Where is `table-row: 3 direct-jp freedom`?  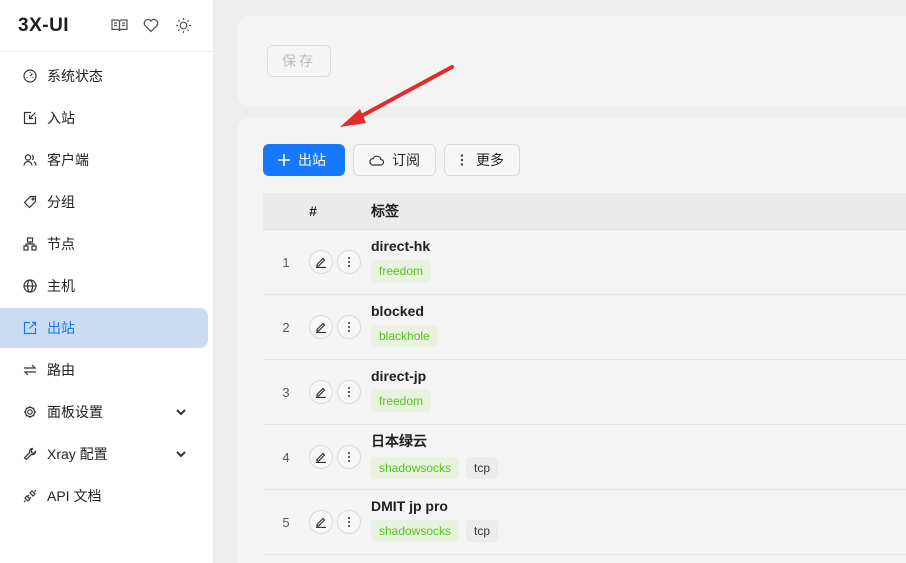 table-row: 3 direct-jp freedom is located at coordinates (584, 392).